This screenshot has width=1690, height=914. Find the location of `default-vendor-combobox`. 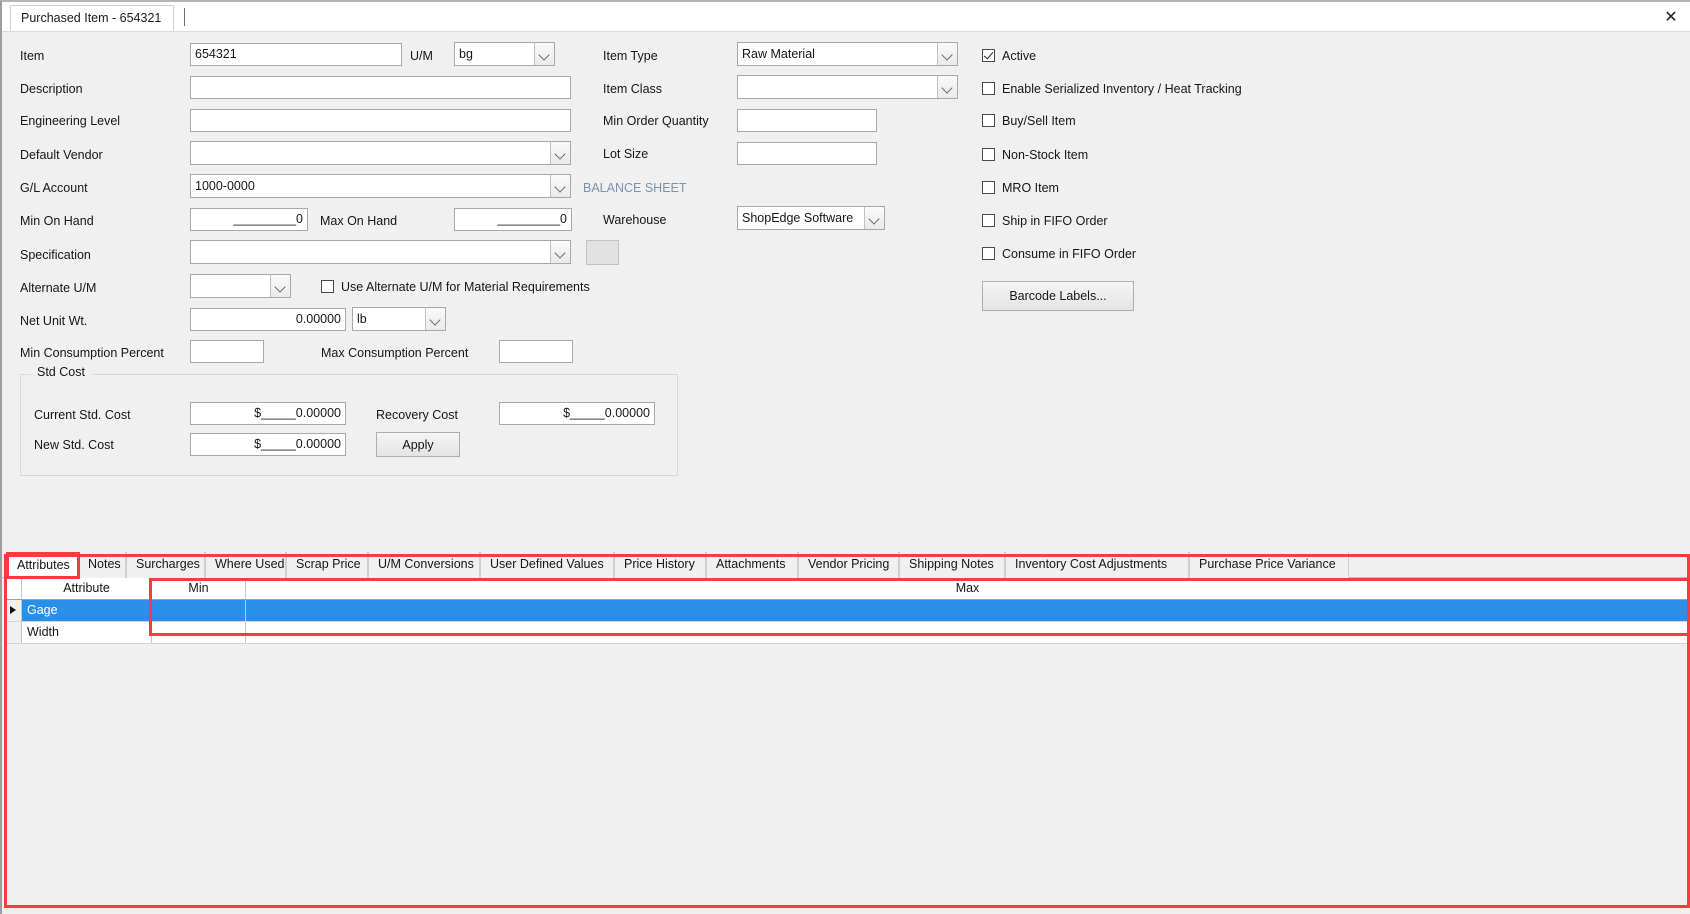

default-vendor-combobox is located at coordinates (380, 153).